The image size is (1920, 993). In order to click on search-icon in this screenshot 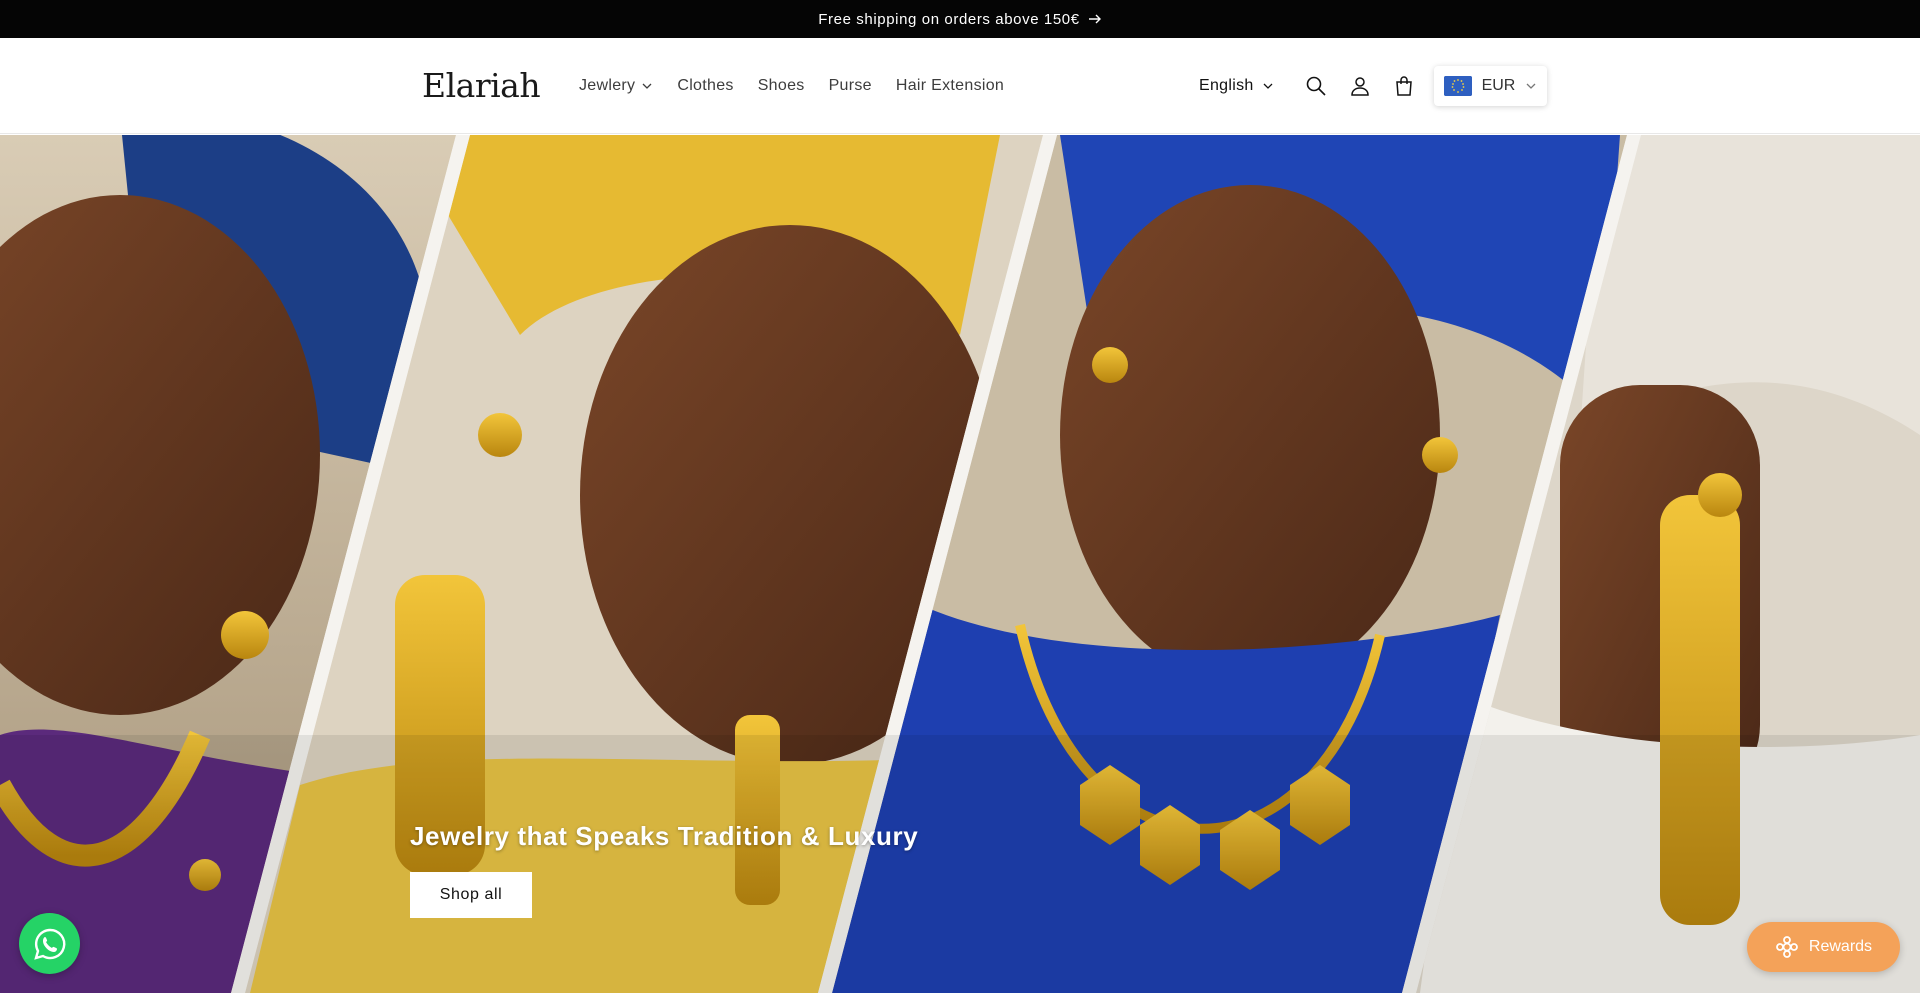, I will do `click(1316, 86)`.